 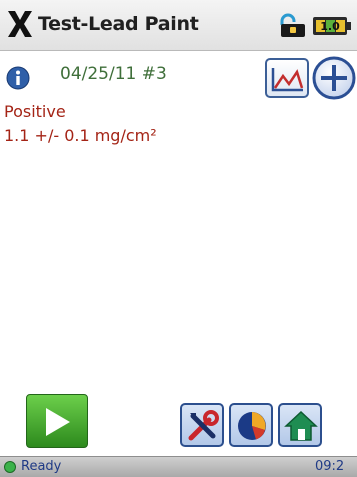 What do you see at coordinates (20, 24) in the screenshot?
I see `close-x-icon` at bounding box center [20, 24].